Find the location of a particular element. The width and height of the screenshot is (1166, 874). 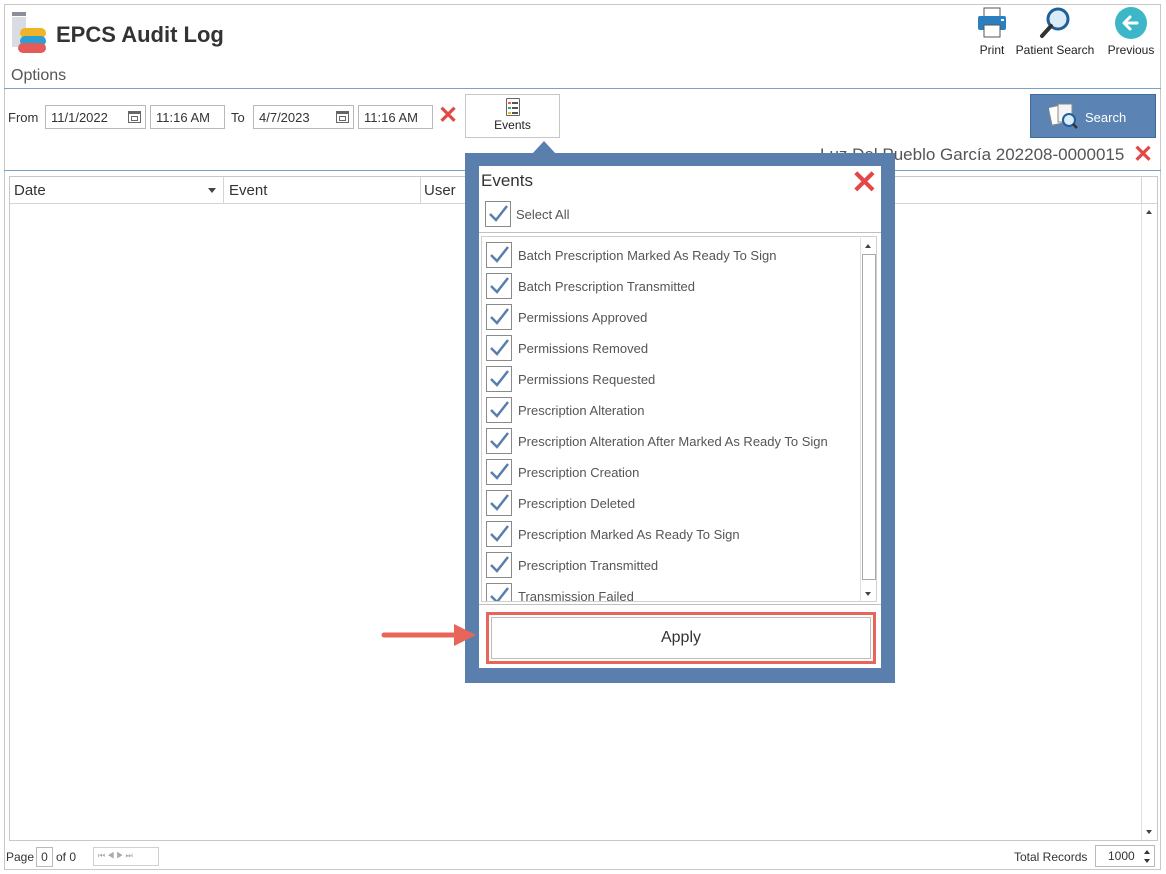

search-button: Search is located at coordinates (1093, 116).